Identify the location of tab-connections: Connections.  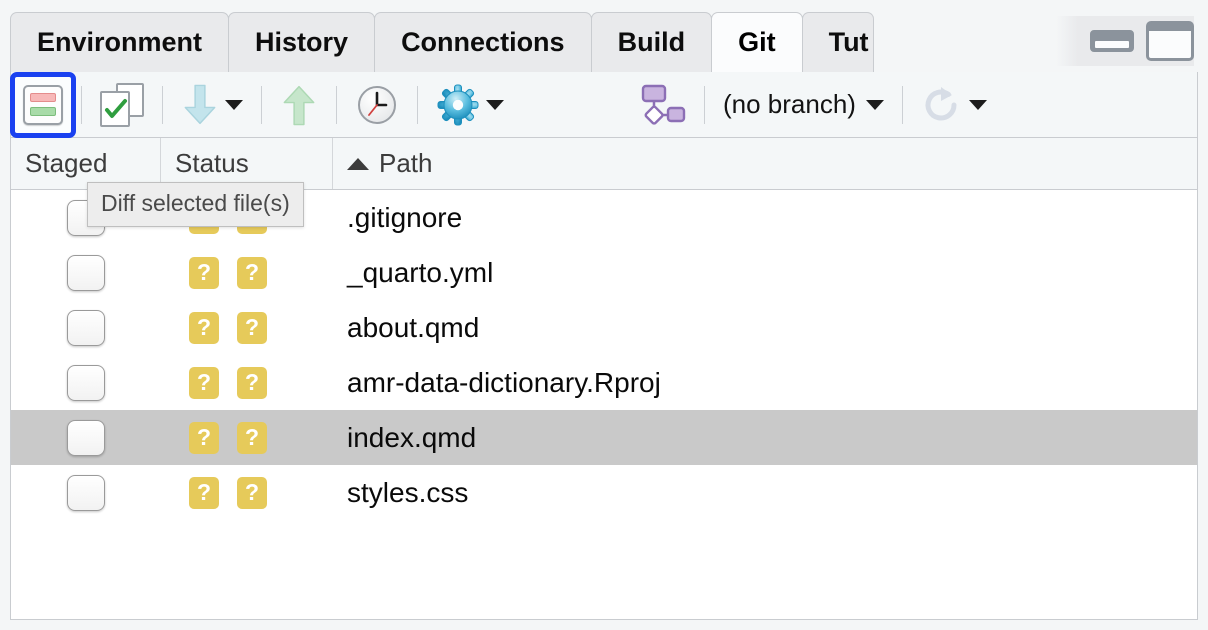
(483, 42).